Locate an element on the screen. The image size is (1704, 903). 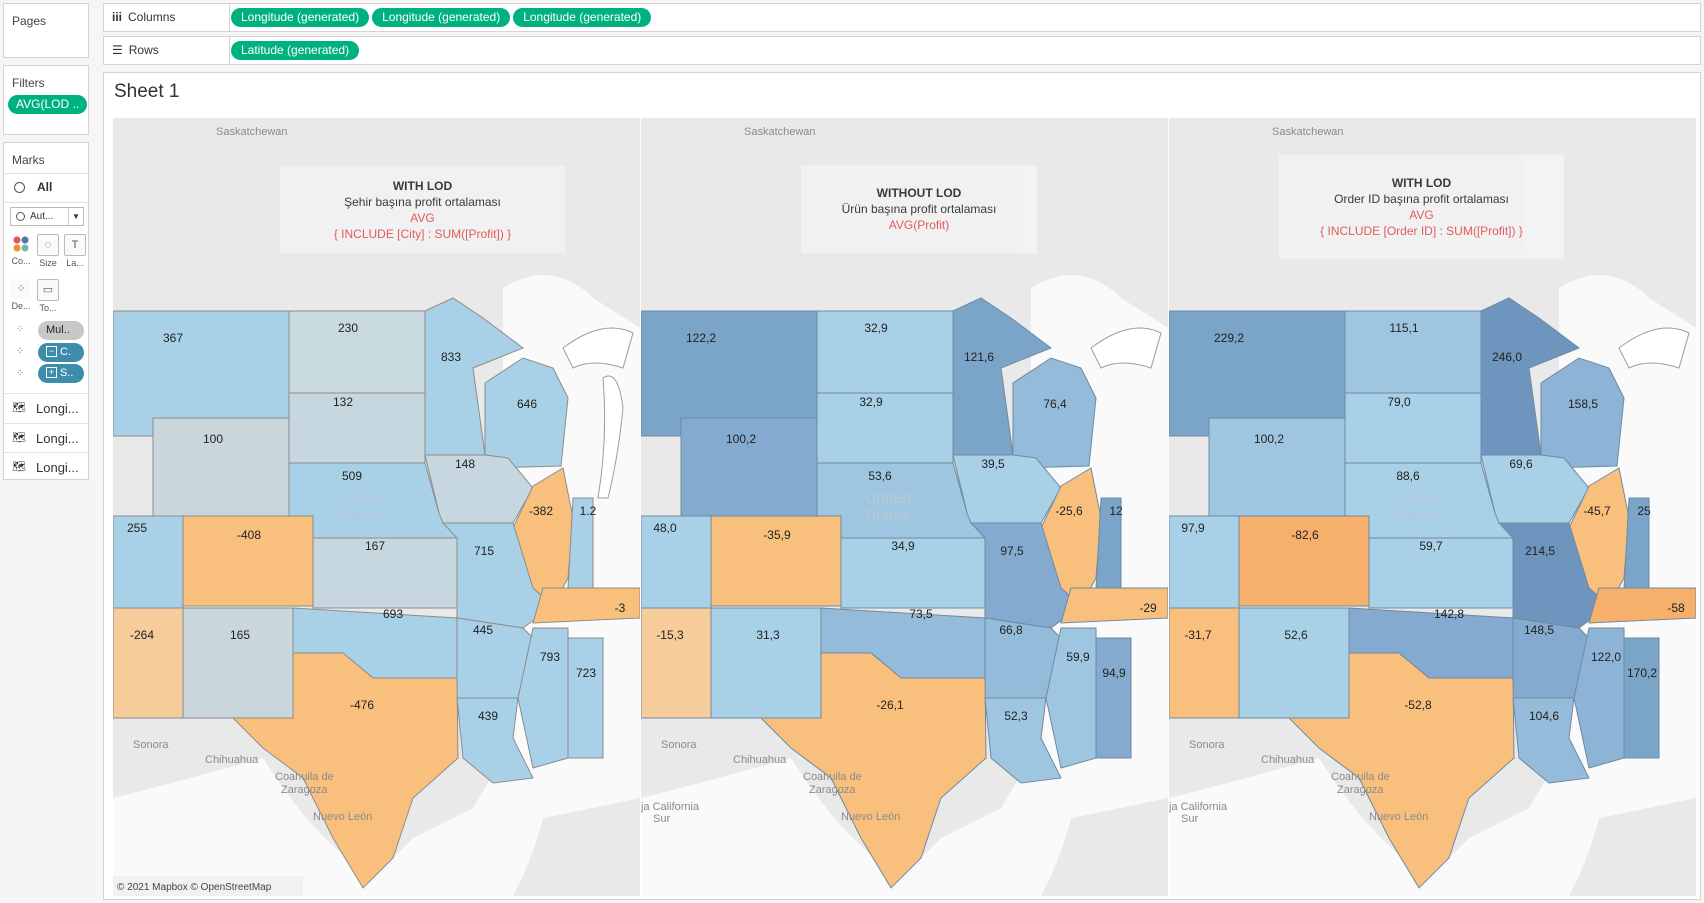
marks-pill-state: S.. is located at coordinates (61, 373).